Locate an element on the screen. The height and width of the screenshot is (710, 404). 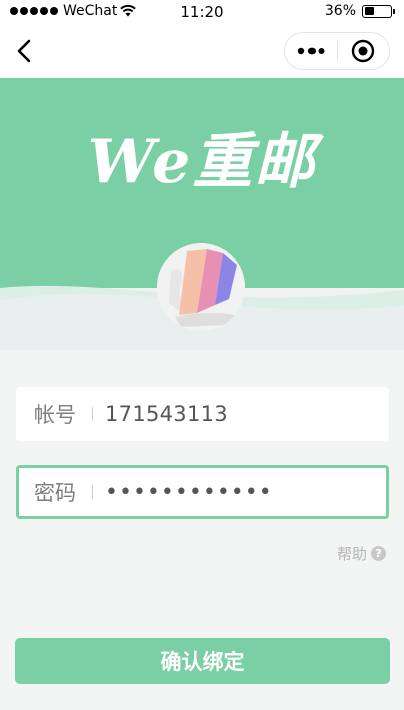
account-input: 171543113 is located at coordinates (166, 414).